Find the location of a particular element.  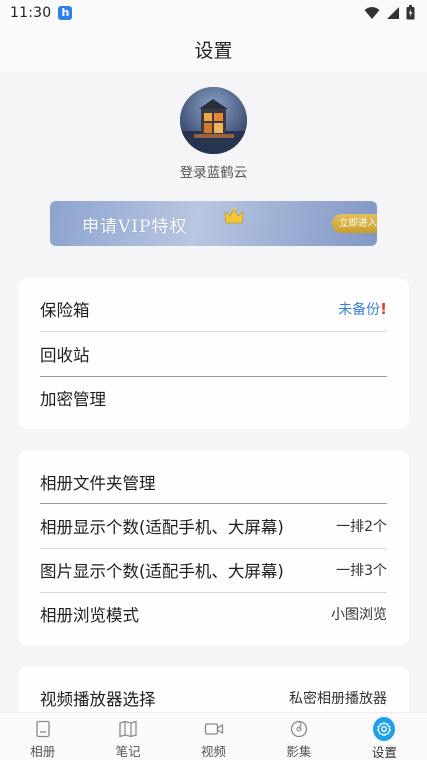

avatar is located at coordinates (213, 120).